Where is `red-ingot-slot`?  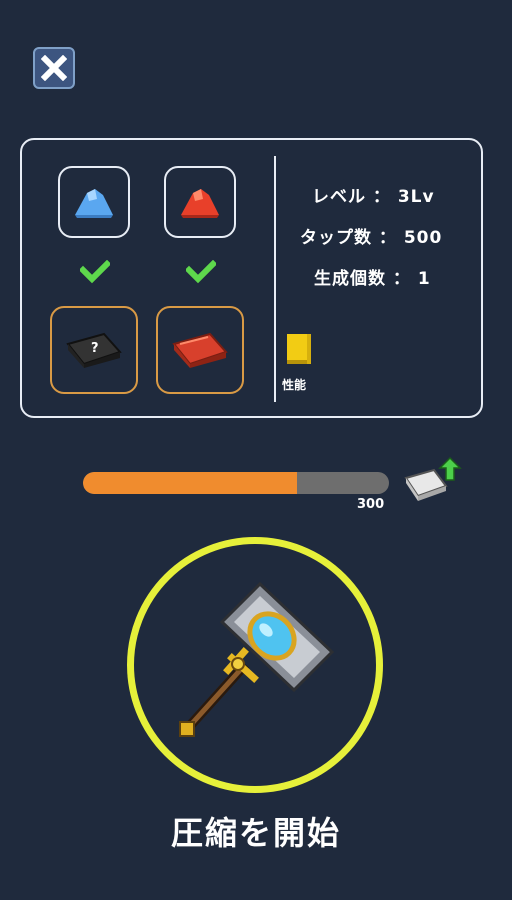
red-ingot-slot is located at coordinates (200, 350).